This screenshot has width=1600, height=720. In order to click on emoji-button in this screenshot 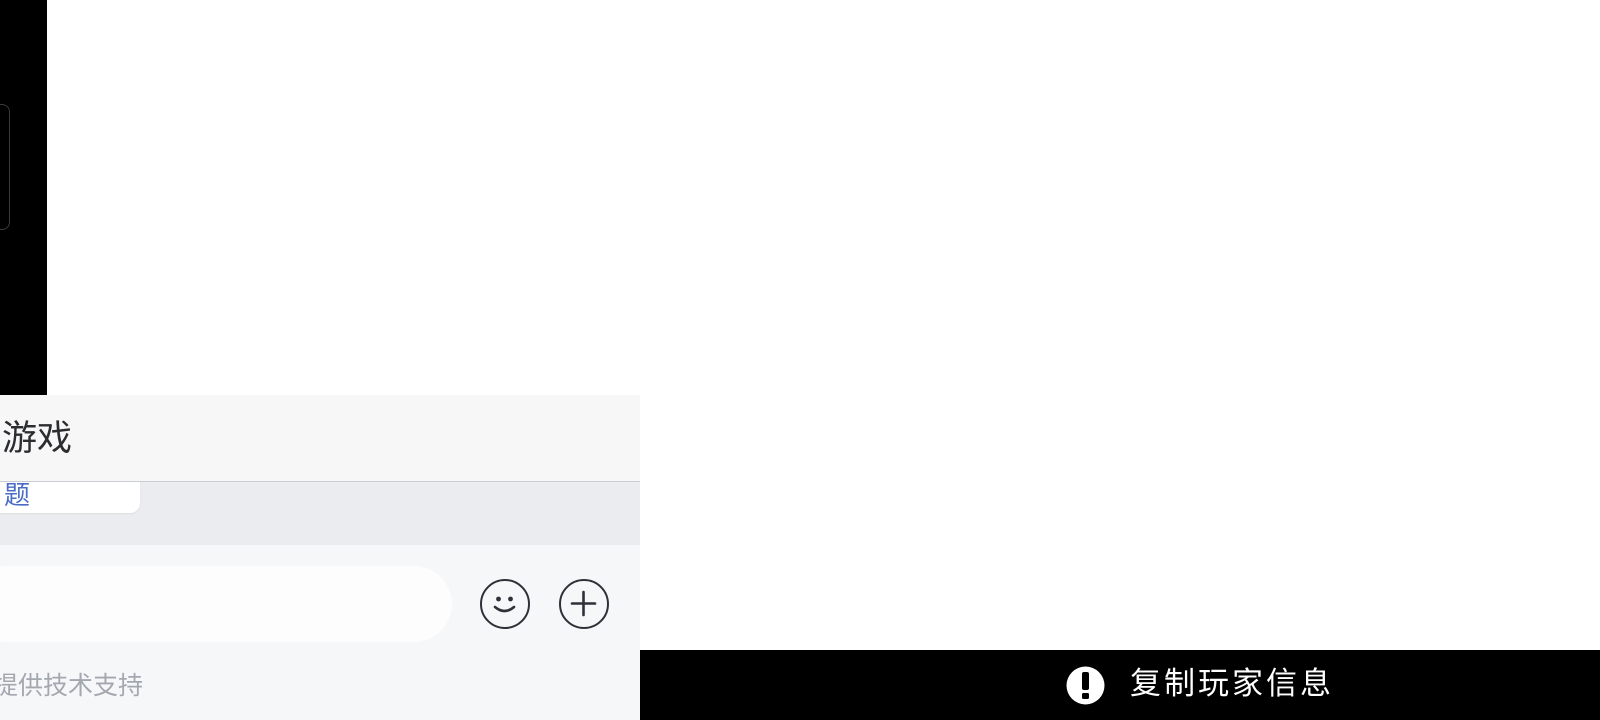, I will do `click(505, 604)`.